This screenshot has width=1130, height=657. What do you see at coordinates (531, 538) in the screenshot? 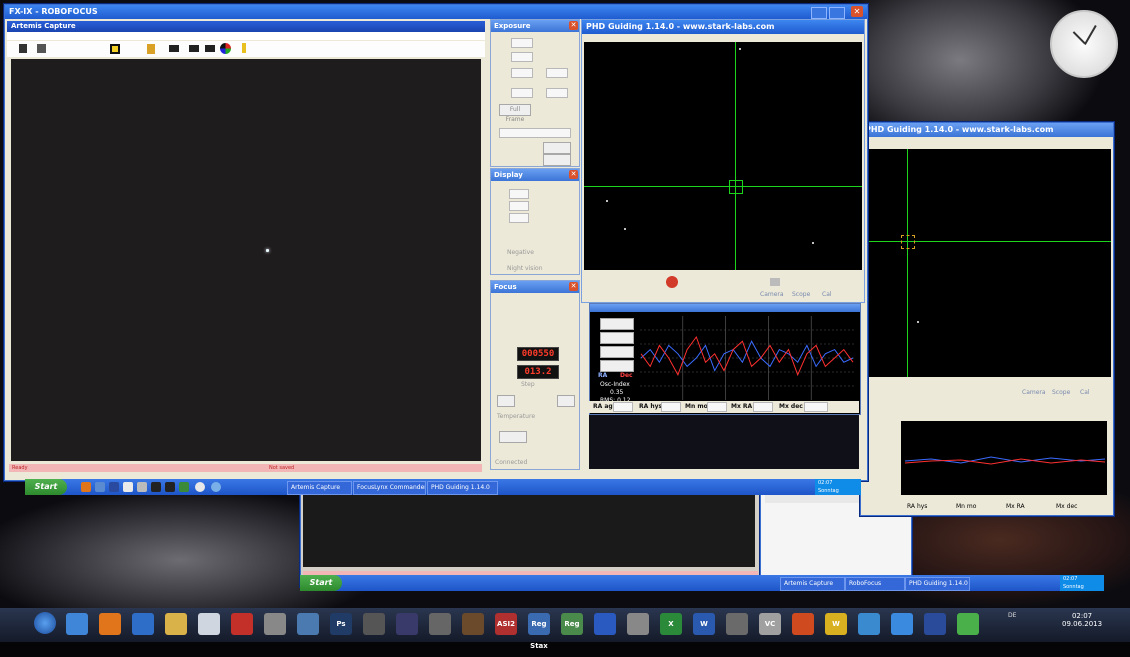
I see `second-artemis-window` at bounding box center [531, 538].